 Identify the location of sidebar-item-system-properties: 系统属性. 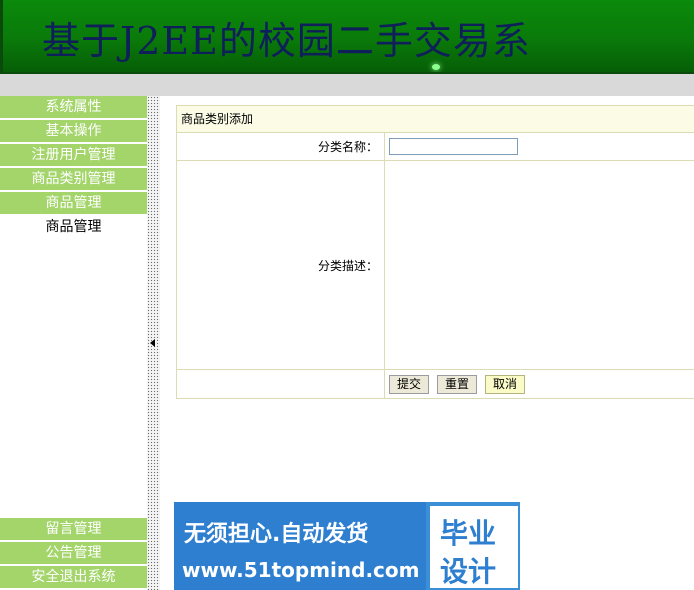
(73, 107).